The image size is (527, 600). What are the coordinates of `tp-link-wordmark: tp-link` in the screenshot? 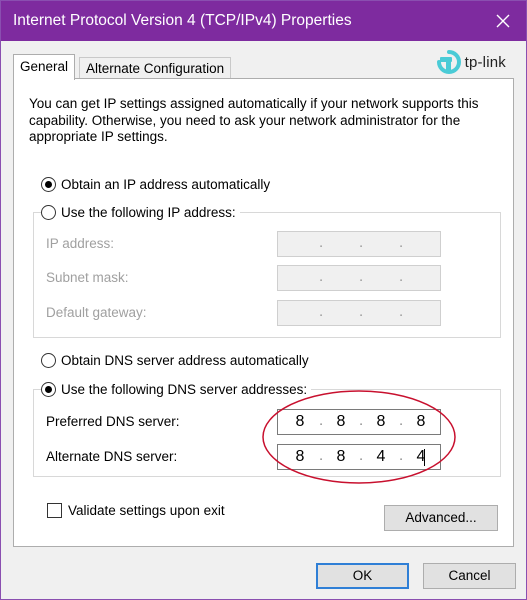 It's located at (485, 62).